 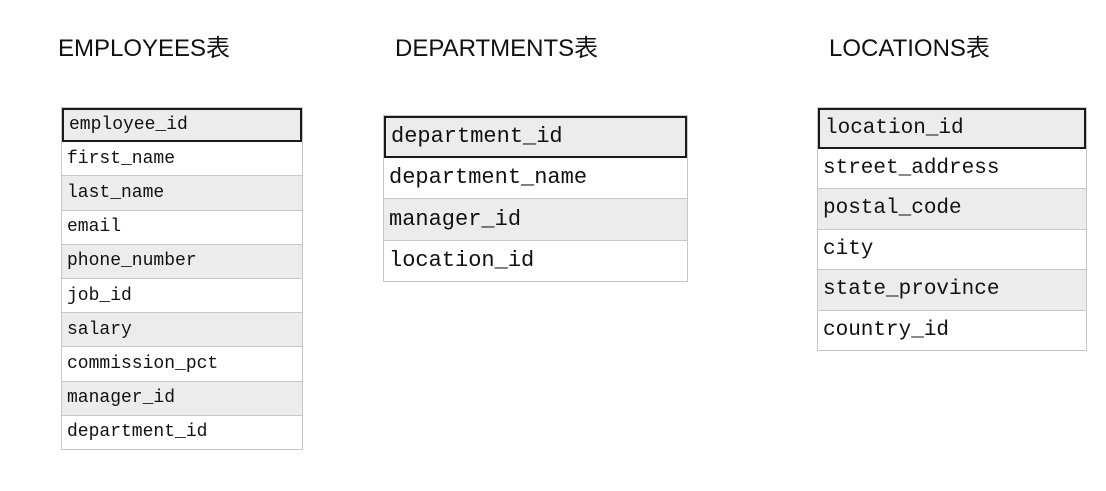 What do you see at coordinates (952, 331) in the screenshot?
I see `locations-field-country-id: country_id` at bounding box center [952, 331].